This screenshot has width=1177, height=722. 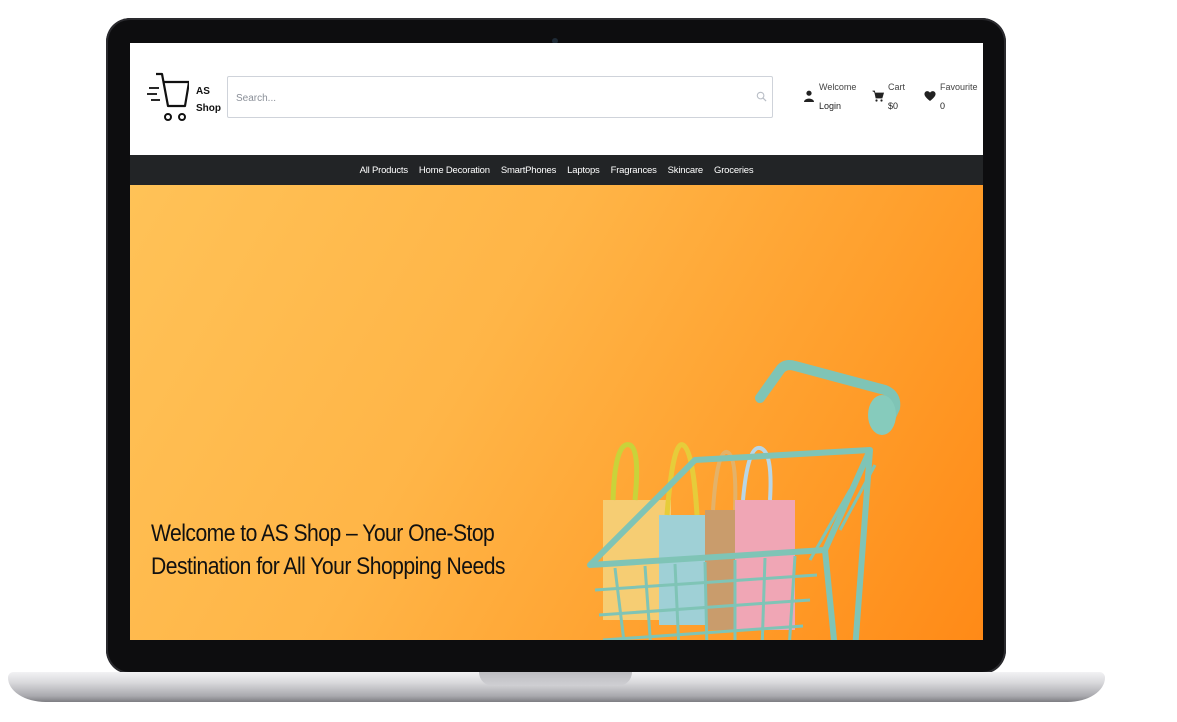 What do you see at coordinates (211, 100) in the screenshot?
I see `brand-name: AS Shop` at bounding box center [211, 100].